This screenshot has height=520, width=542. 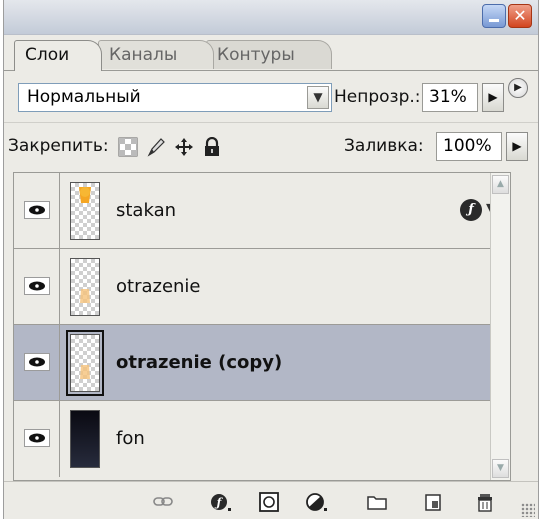 I want to click on scroll-up-button: ▲, so click(x=500, y=184).